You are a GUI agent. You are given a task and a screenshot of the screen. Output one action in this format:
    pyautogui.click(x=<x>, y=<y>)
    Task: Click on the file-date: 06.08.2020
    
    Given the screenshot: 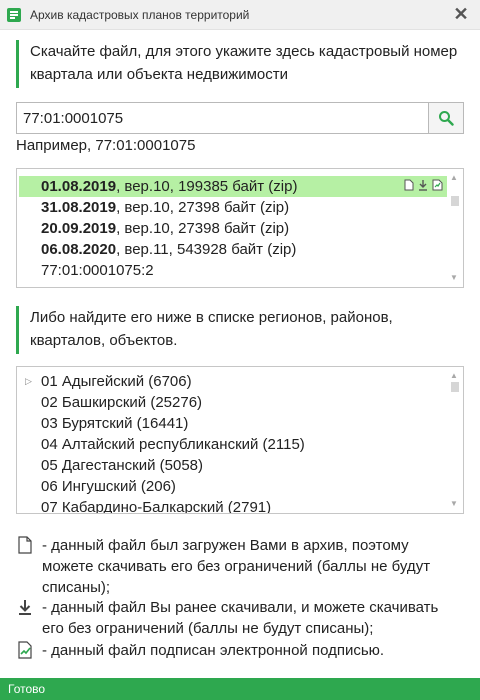 What is the action you would take?
    pyautogui.click(x=79, y=249)
    